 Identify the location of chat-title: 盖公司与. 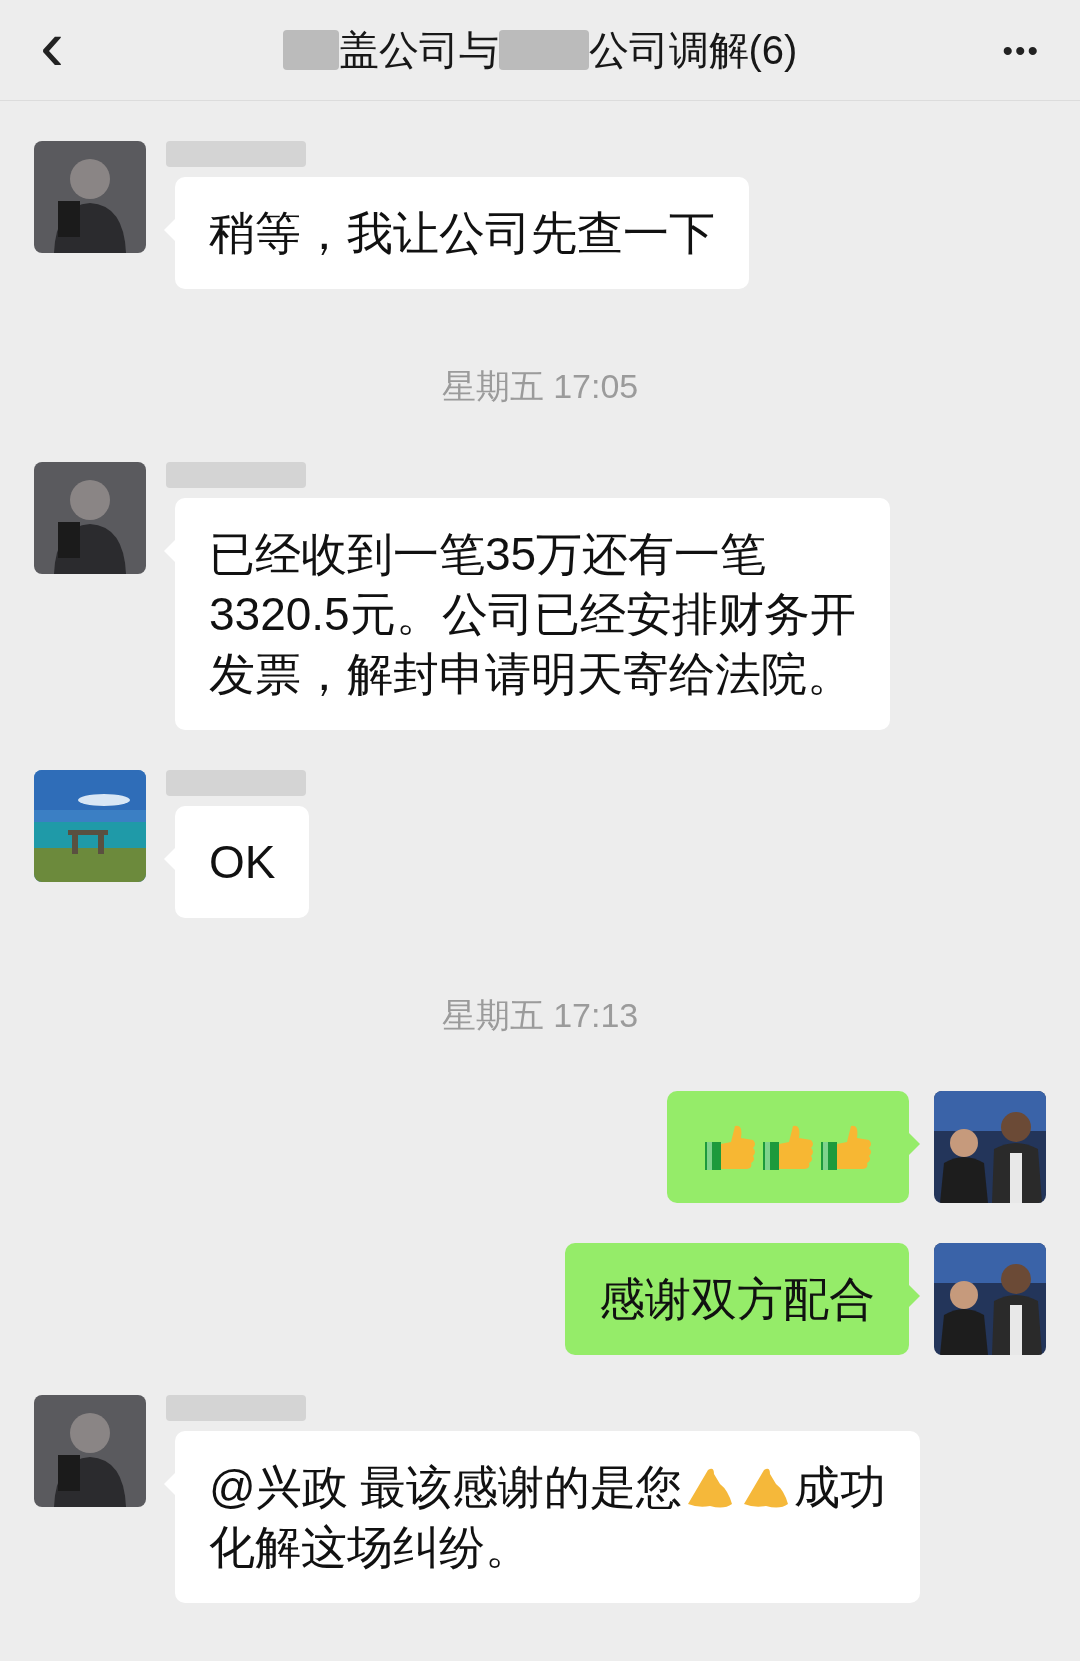
(418, 50).